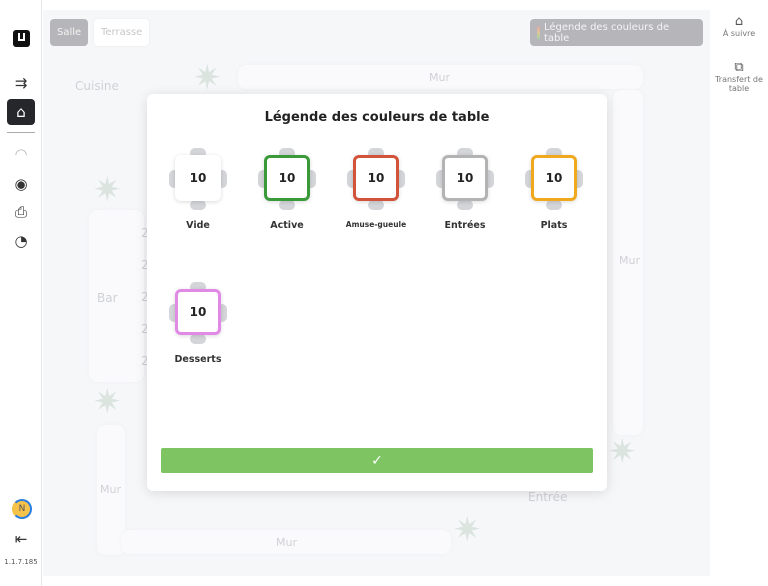  I want to click on right-panel: ⌂ À suivre ⧉ Transfert de table, so click(739, 293).